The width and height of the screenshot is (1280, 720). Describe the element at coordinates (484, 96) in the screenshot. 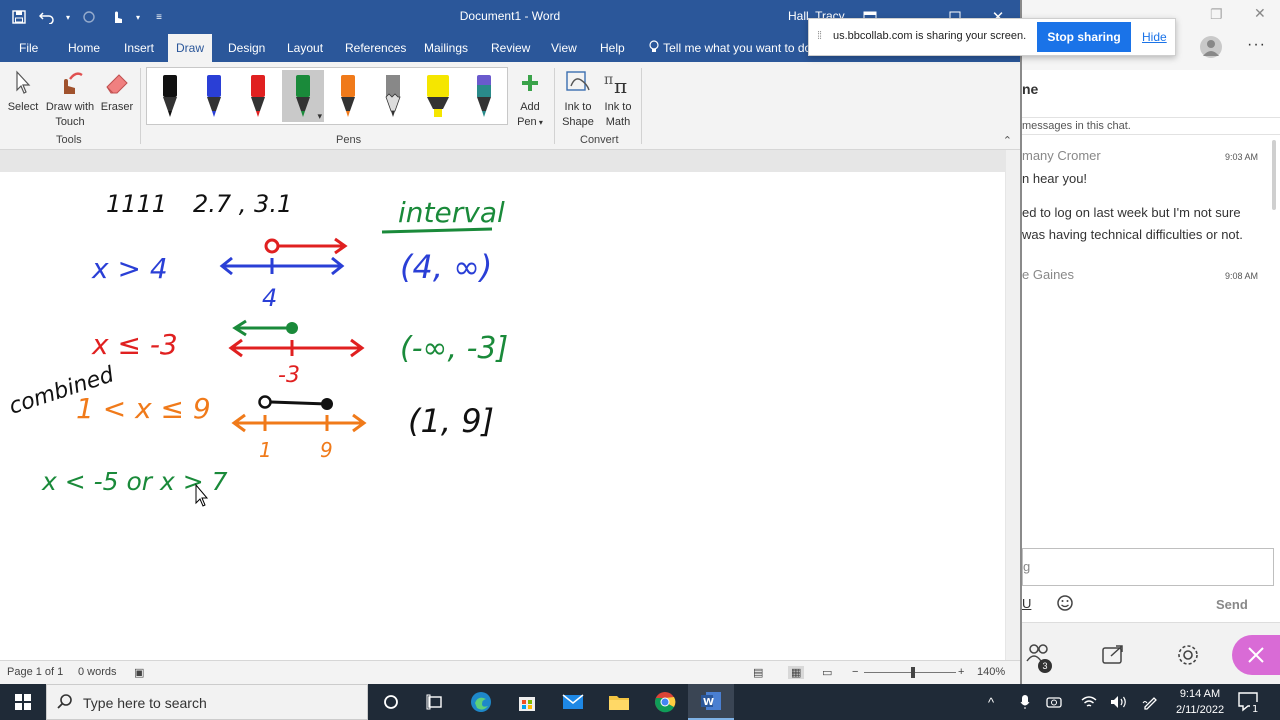

I see `pen-galaxy` at that location.